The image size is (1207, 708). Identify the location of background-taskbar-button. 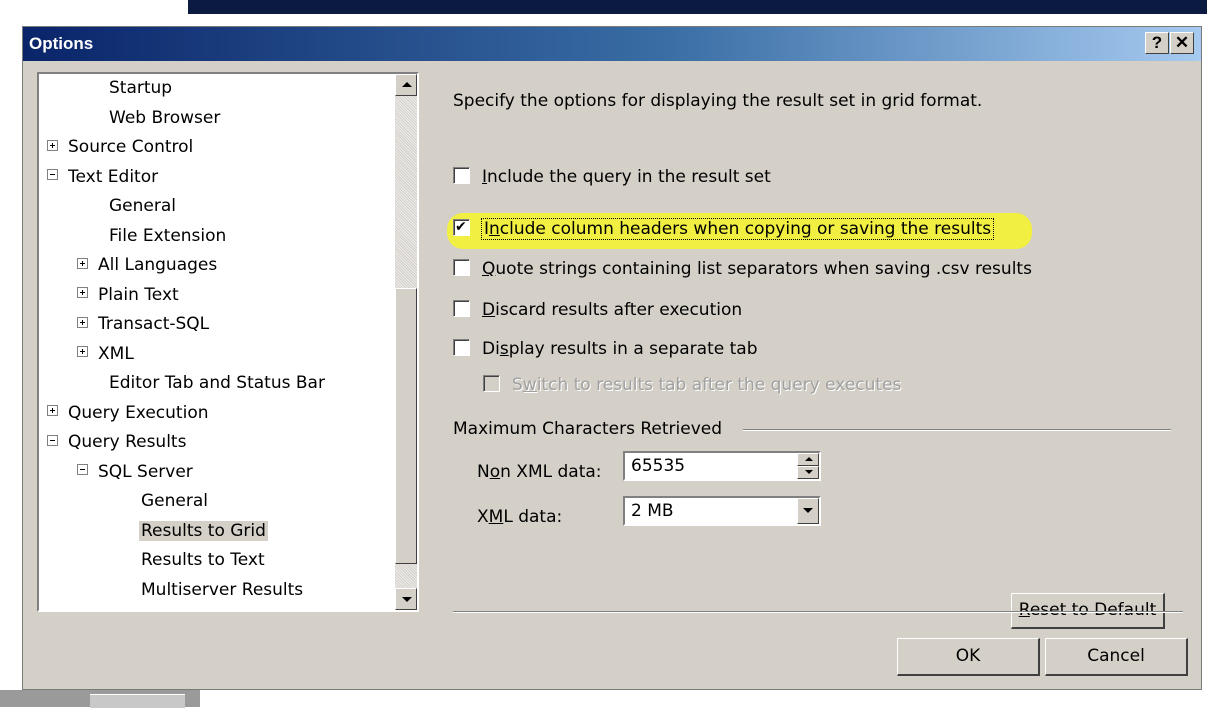
(137, 701).